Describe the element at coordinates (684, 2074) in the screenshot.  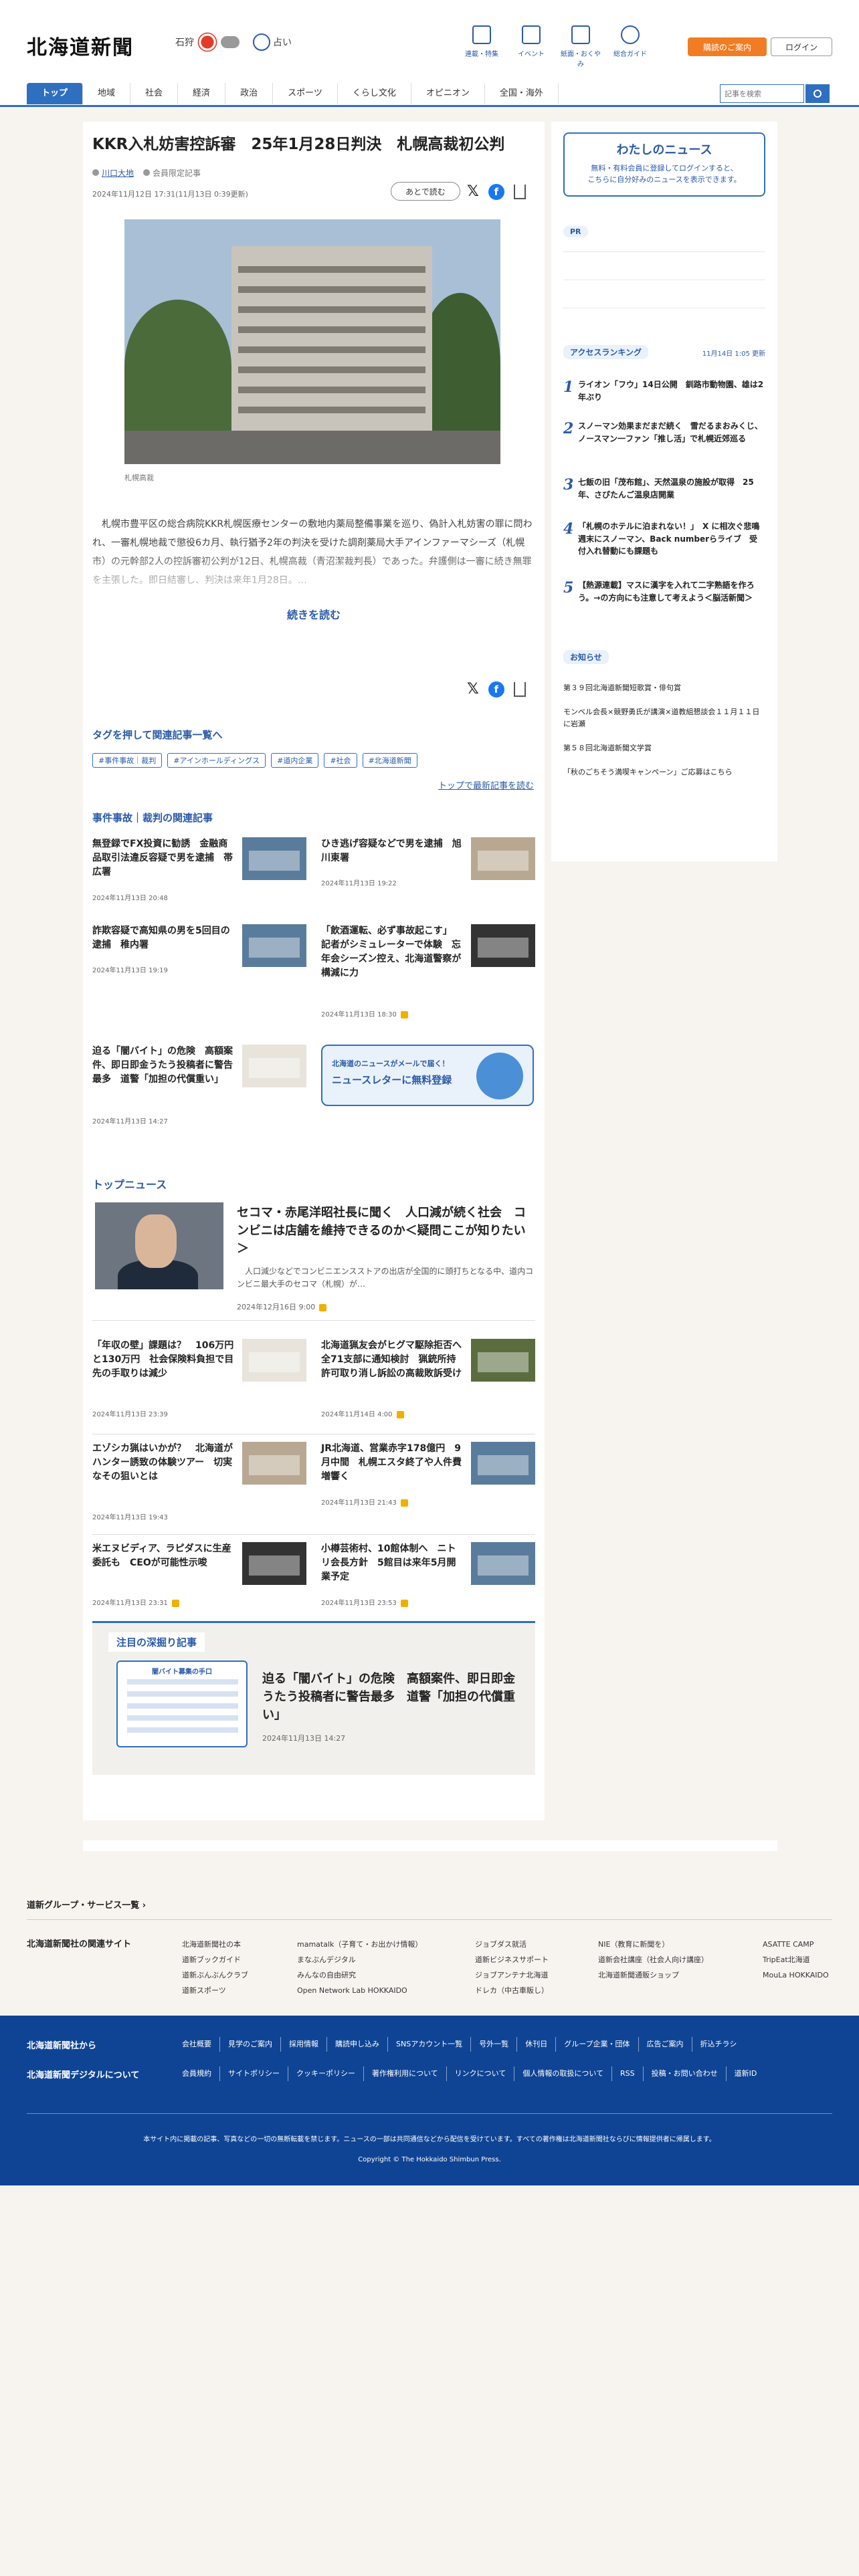
I see `footer-link: 投稿・お問い合わせ` at that location.